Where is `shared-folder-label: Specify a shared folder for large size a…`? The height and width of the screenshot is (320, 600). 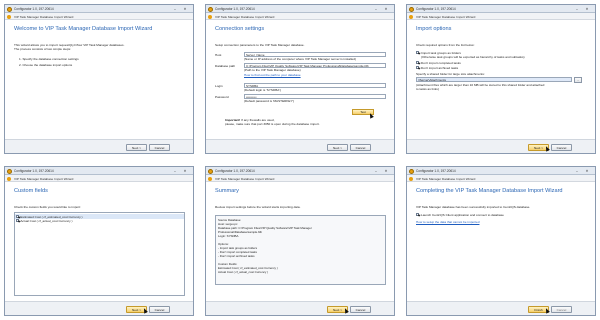 shared-folder-label: Specify a shared folder for large size a… is located at coordinates (450, 74).